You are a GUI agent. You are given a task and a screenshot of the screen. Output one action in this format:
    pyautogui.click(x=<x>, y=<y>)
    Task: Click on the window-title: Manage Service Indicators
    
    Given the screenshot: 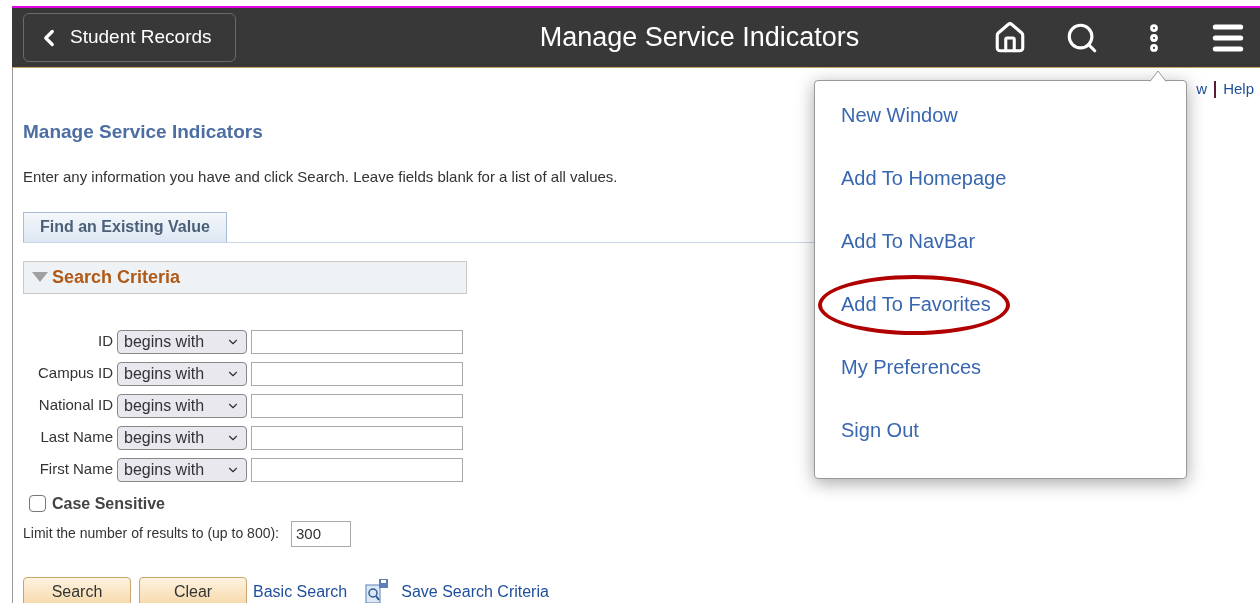 What is the action you would take?
    pyautogui.click(x=699, y=38)
    